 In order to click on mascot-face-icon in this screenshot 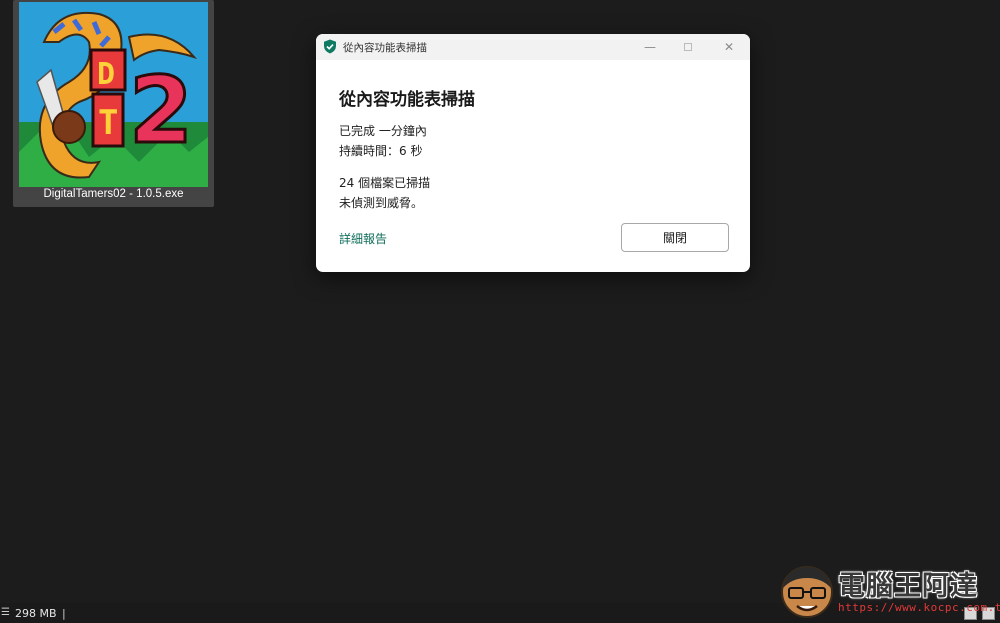, I will do `click(807, 592)`.